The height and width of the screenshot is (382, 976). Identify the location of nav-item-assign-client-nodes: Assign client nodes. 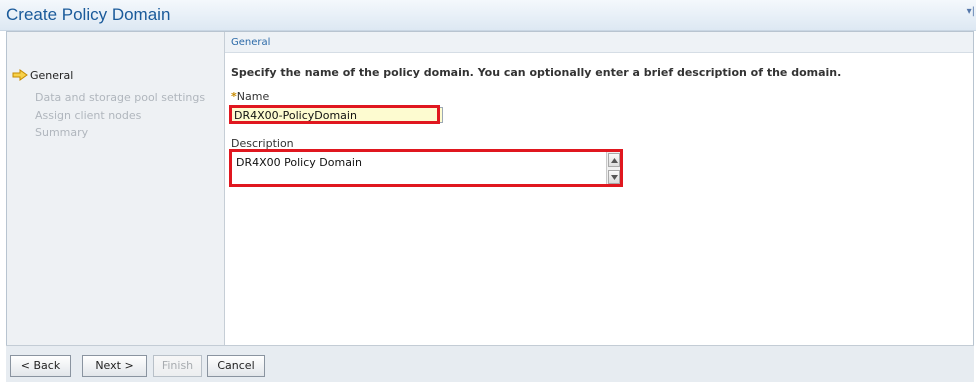
(88, 115).